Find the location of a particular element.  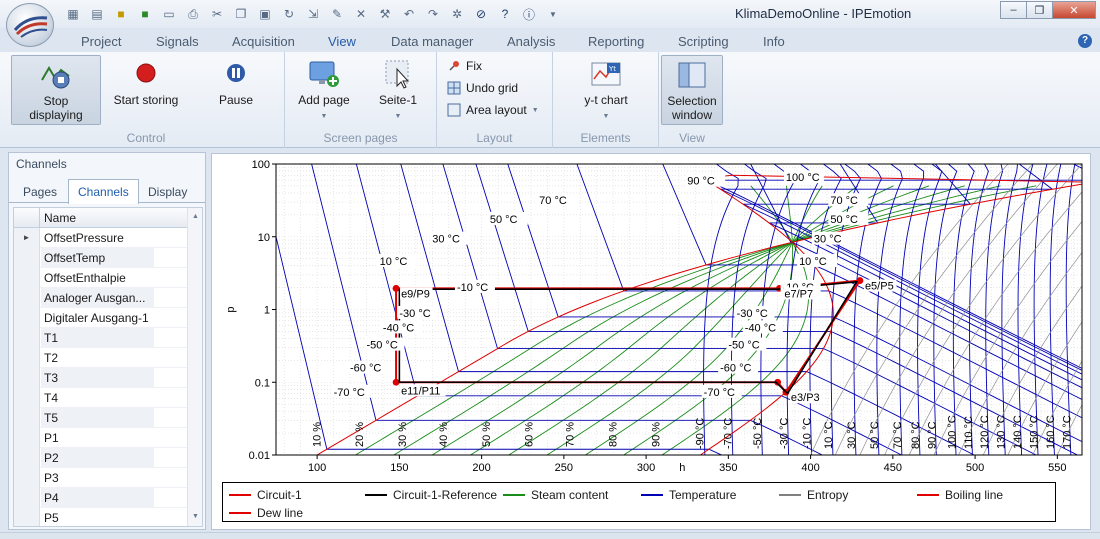

customize-qat-icon: ▼ is located at coordinates (553, 14).